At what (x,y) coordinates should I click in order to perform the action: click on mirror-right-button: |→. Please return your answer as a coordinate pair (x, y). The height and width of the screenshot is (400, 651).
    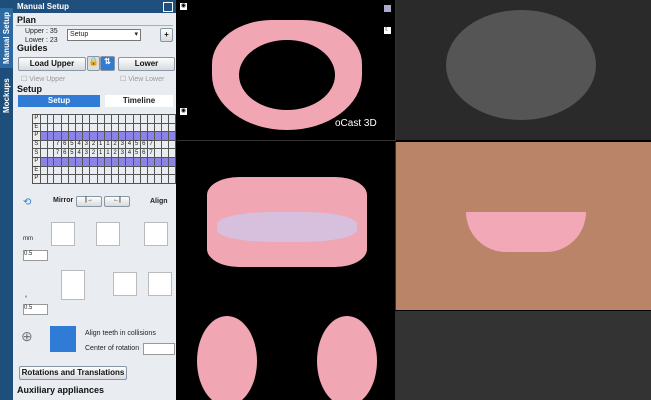
    Looking at the image, I should click on (89, 201).